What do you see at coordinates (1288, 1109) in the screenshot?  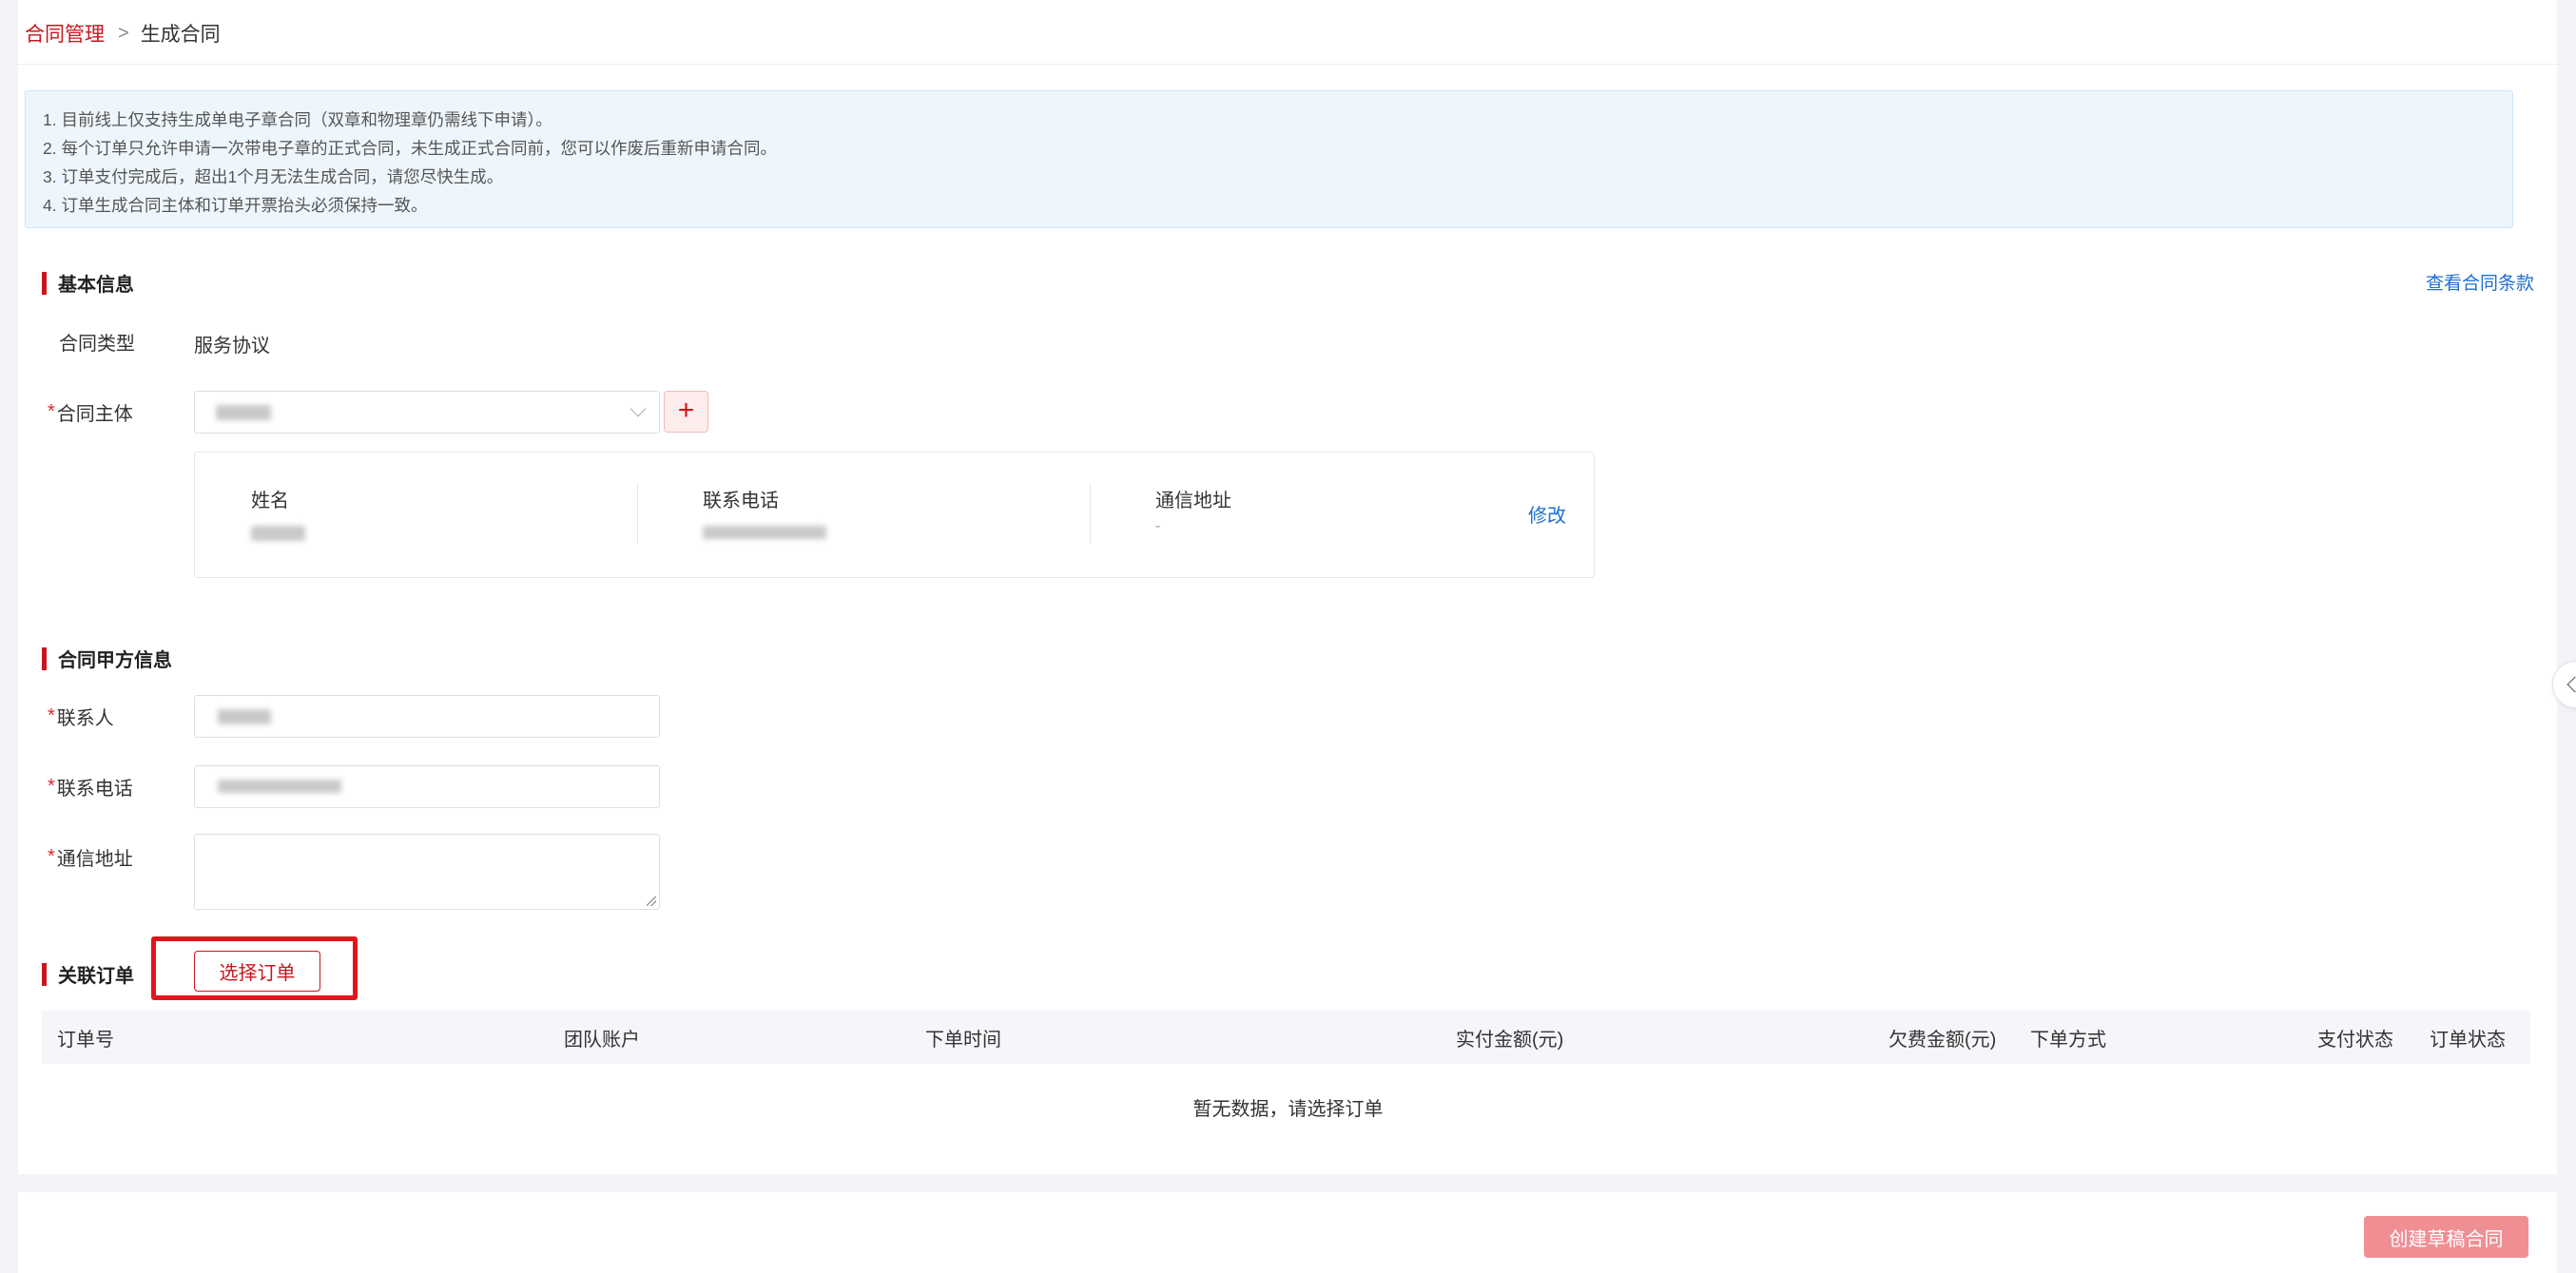 I see `orders-empty-state: 暂无数据，请选择订单` at bounding box center [1288, 1109].